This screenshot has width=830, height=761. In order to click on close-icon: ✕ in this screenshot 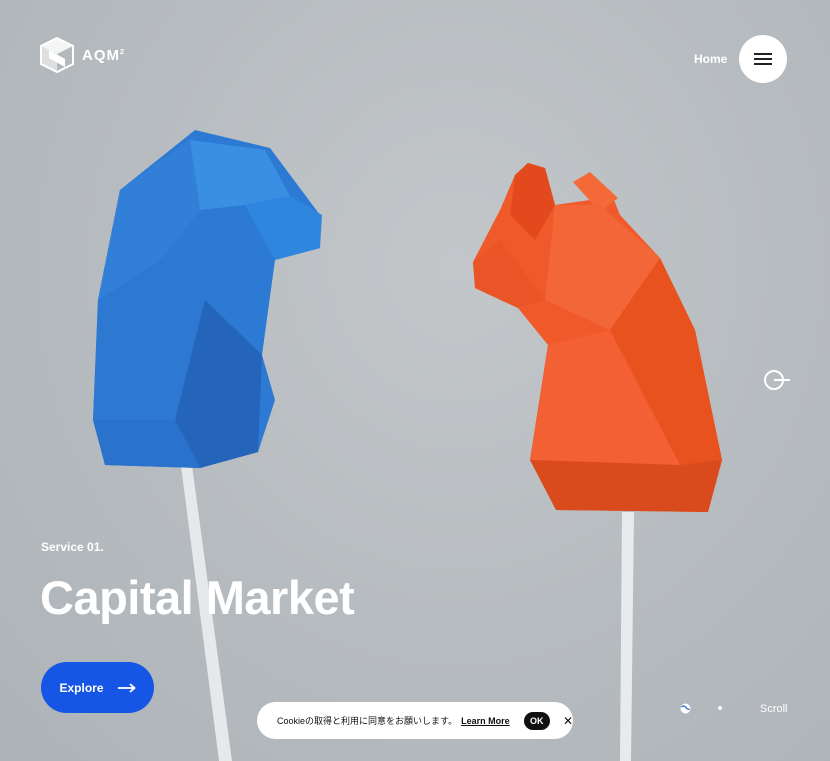, I will do `click(568, 721)`.